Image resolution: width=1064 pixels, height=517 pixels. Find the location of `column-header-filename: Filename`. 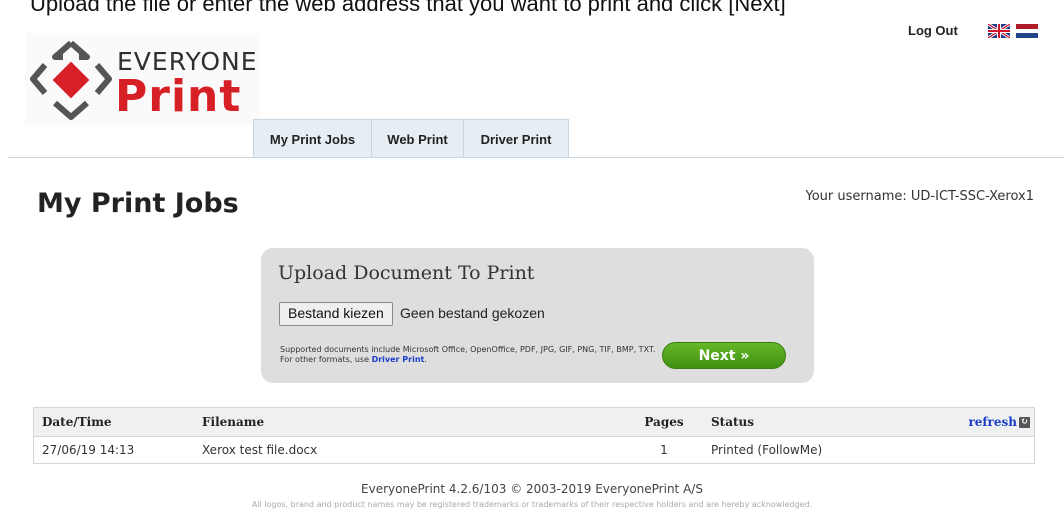

column-header-filename: Filename is located at coordinates (412, 422).